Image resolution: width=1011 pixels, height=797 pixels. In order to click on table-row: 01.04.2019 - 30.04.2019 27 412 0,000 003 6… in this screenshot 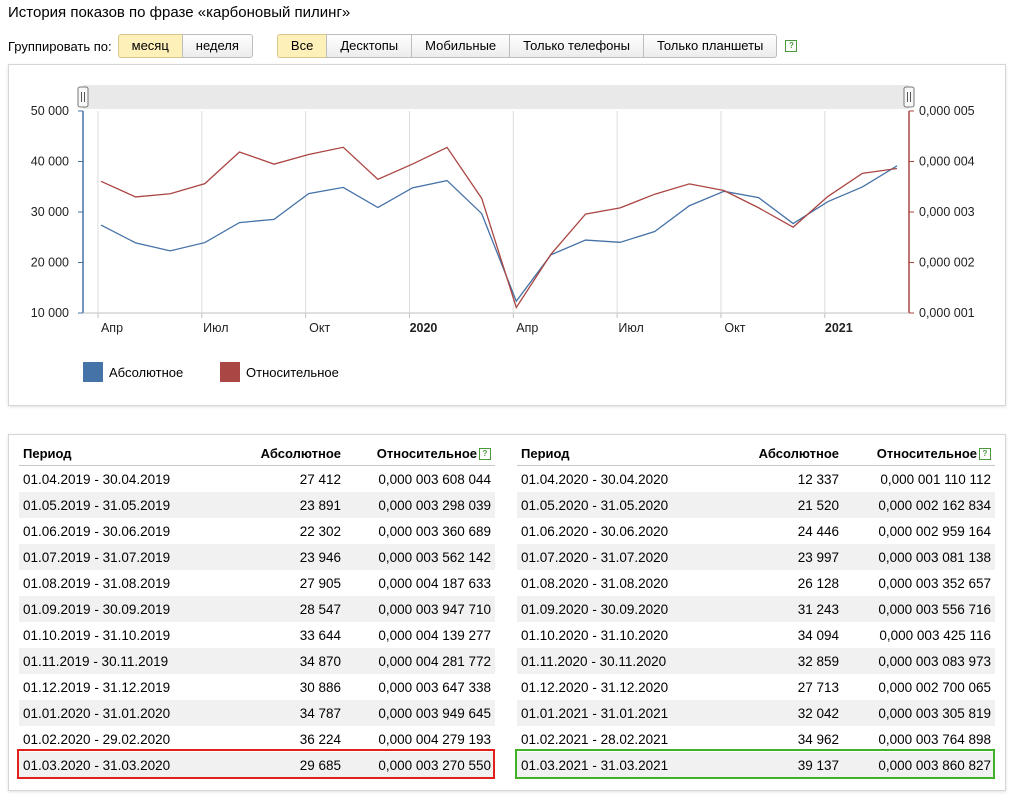, I will do `click(257, 479)`.